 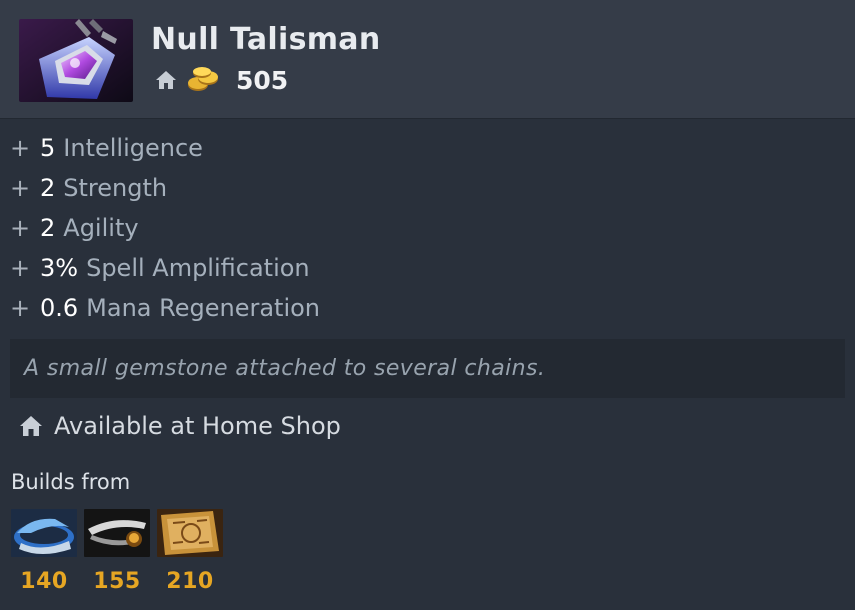 I want to click on component-cost: 155, so click(x=117, y=581).